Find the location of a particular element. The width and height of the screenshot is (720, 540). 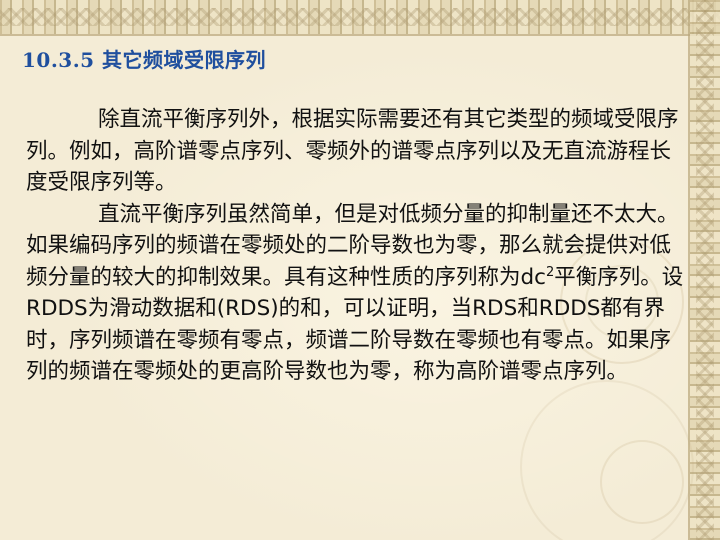

slide-title: 10.3.5 其它频域受限序列 is located at coordinates (144, 60).